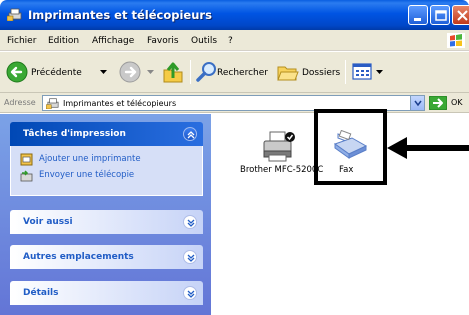  I want to click on close-icon, so click(462, 15).